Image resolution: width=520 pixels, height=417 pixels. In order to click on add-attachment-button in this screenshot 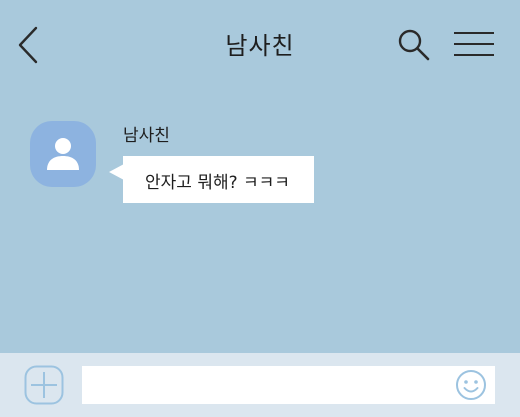, I will do `click(44, 385)`.